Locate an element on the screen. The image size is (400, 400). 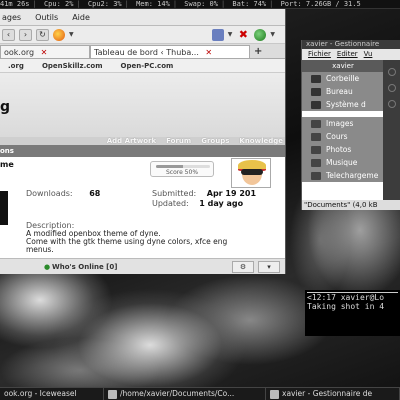
fm-places: Corbeille Bureau Système d is located at coordinates (343, 91).